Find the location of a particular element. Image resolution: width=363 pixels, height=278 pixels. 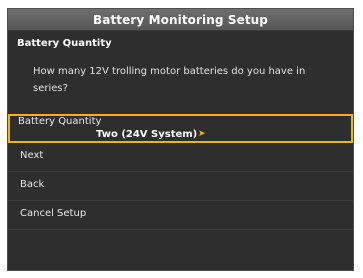

next-label: Next is located at coordinates (32, 155).